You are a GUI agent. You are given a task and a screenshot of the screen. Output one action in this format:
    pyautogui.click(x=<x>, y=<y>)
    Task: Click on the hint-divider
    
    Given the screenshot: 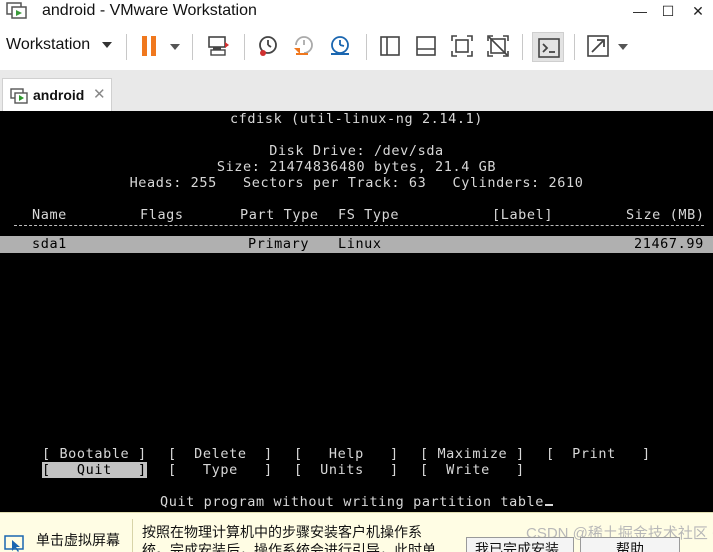 What is the action you would take?
    pyautogui.click(x=132, y=535)
    